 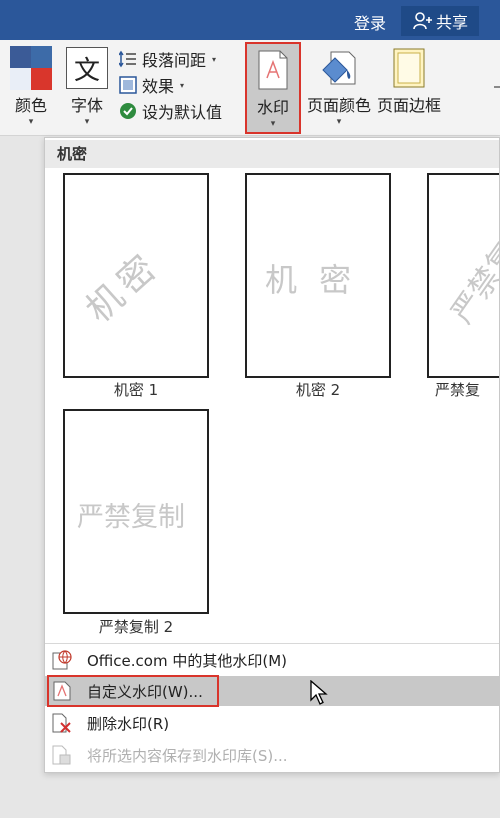 What do you see at coordinates (123, 287) in the screenshot?
I see `watermark-text: 机密` at bounding box center [123, 287].